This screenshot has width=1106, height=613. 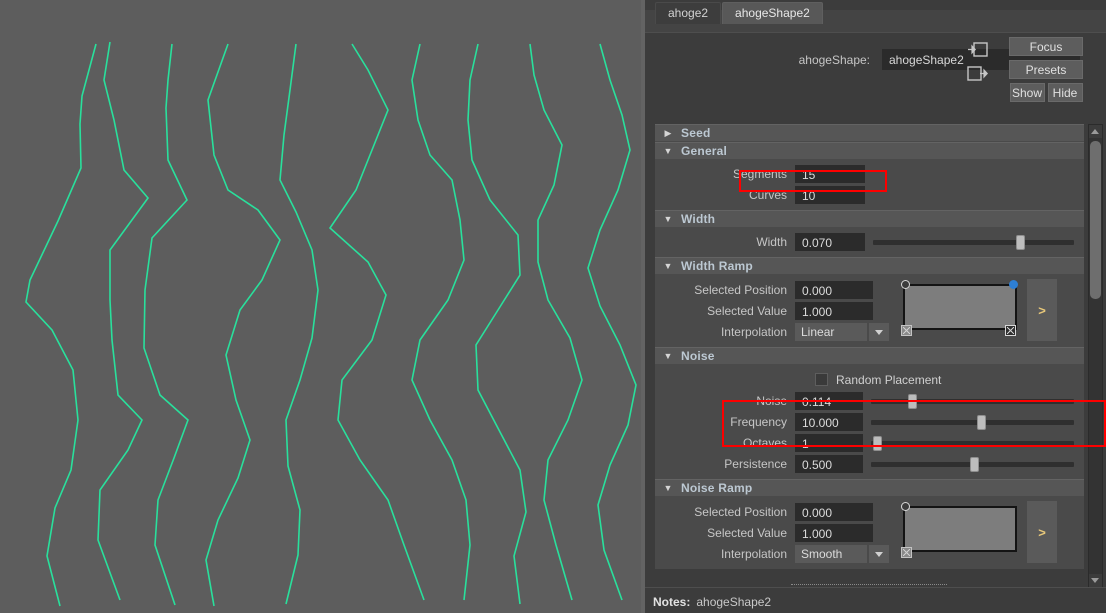 I want to click on scroll-up-arrow-icon, so click(x=1095, y=131).